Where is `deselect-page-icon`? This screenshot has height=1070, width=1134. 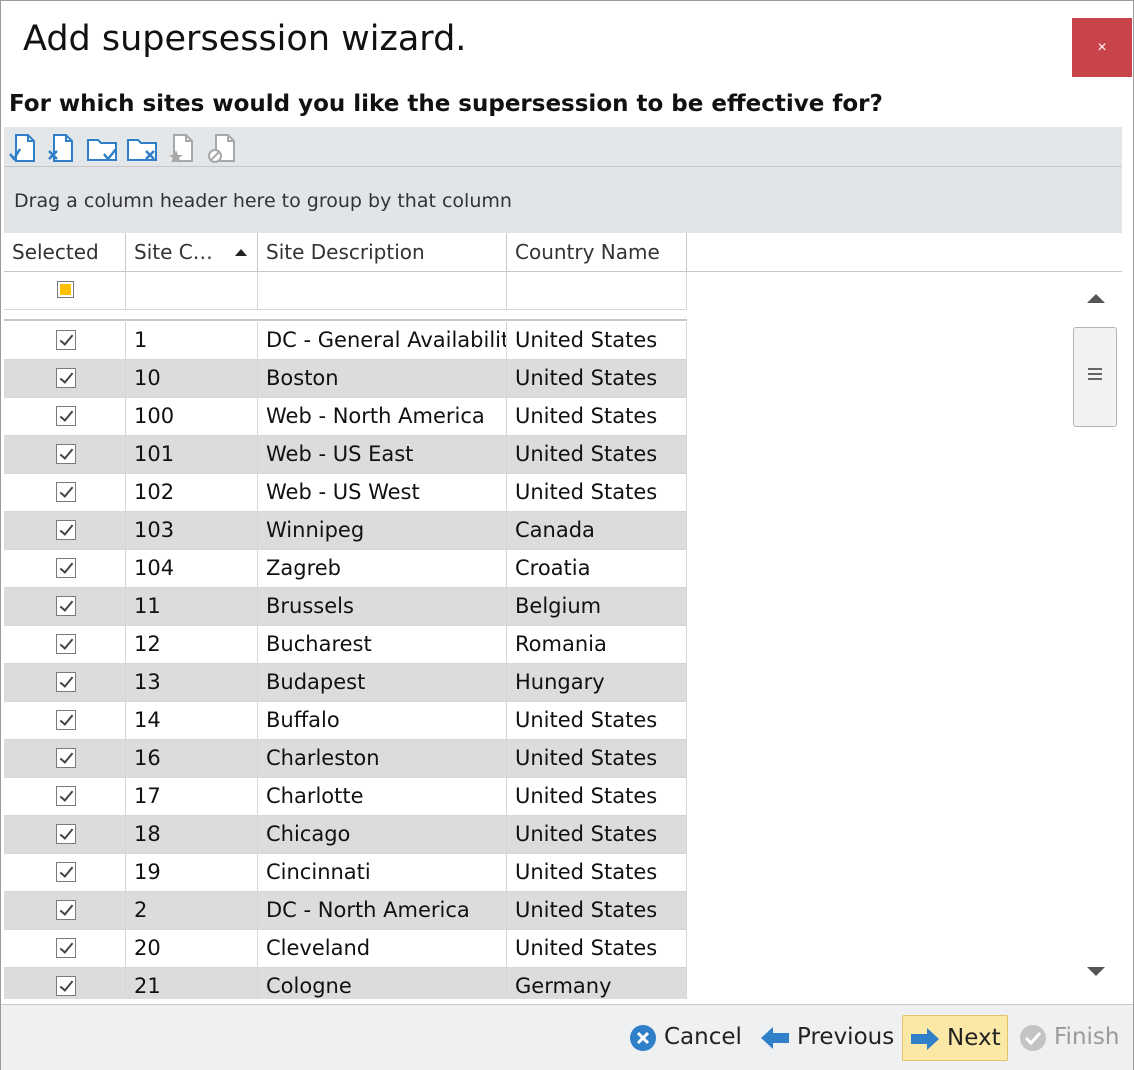 deselect-page-icon is located at coordinates (63, 149).